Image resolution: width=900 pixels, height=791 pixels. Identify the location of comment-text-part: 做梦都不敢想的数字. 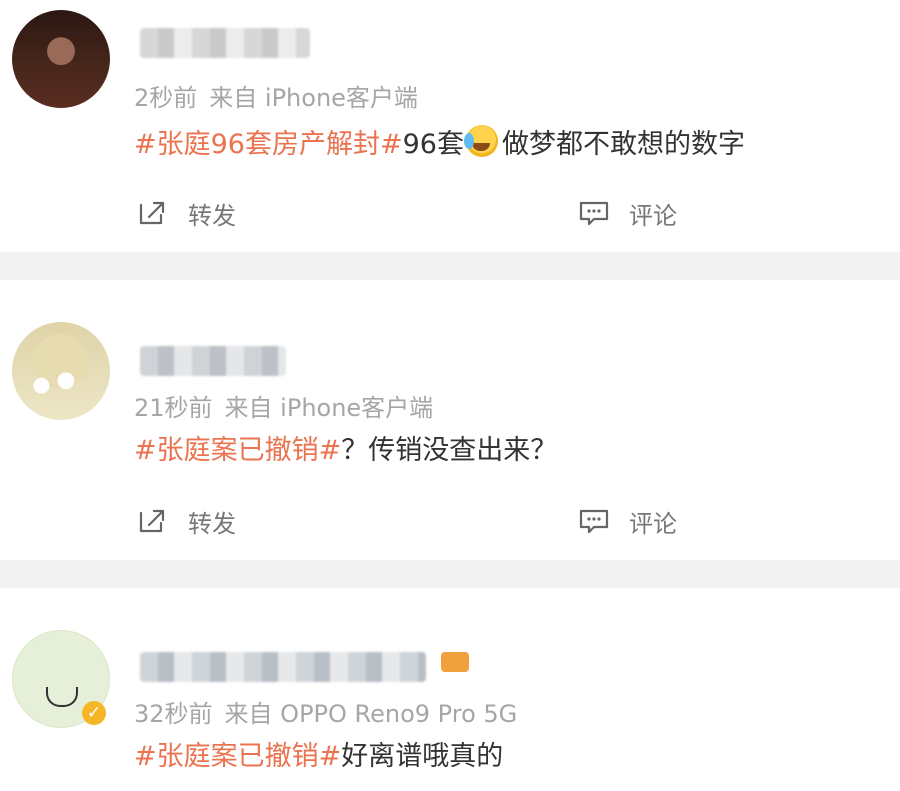
(623, 144).